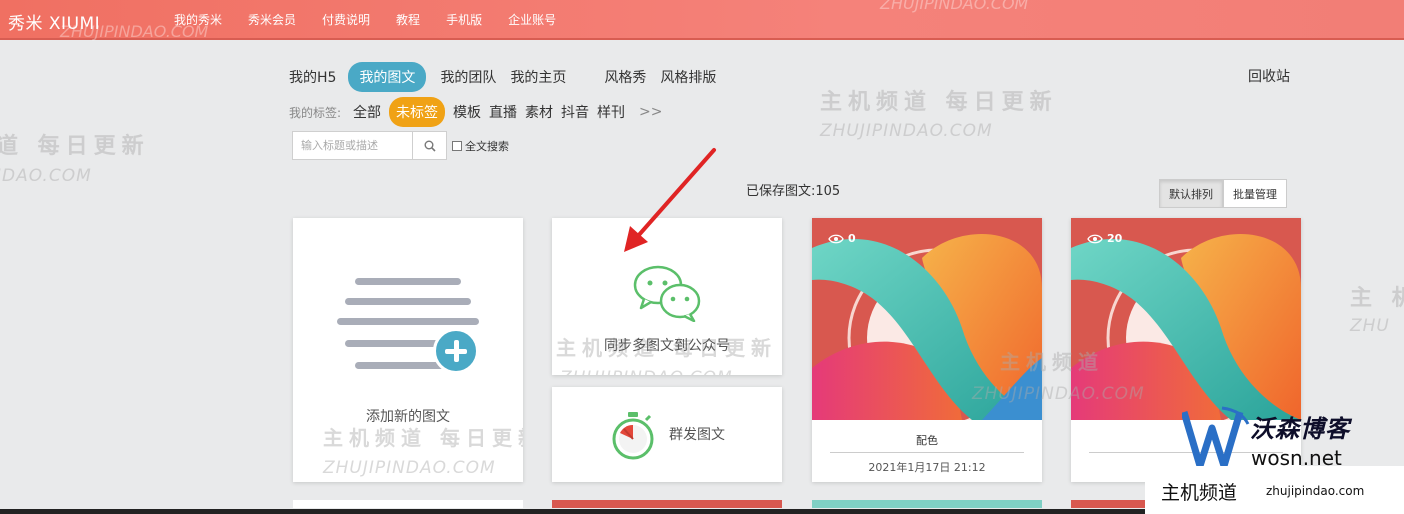  I want to click on nav-mobile: 手机版, so click(464, 19).